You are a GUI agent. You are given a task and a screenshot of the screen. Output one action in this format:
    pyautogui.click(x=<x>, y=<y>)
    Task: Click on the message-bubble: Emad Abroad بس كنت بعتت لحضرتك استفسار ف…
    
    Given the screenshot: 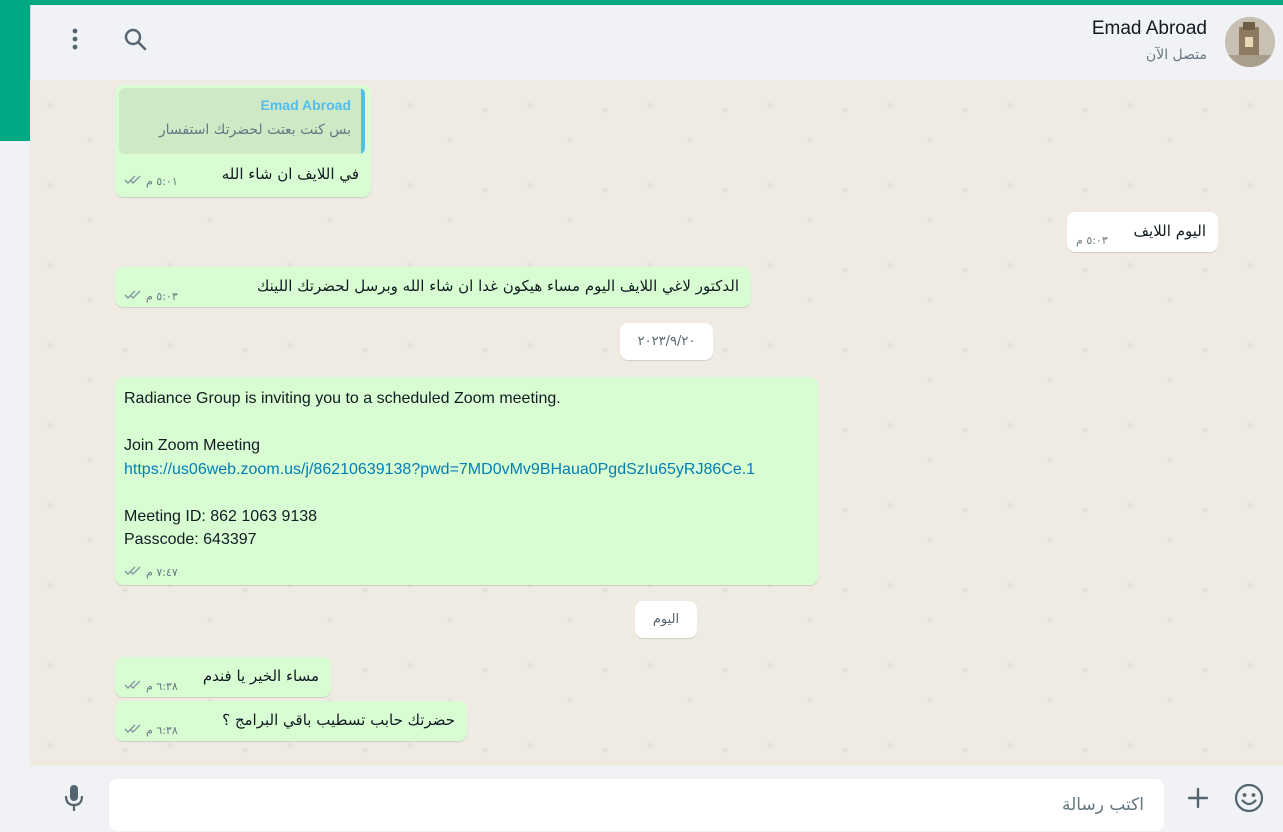 What is the action you would take?
    pyautogui.click(x=243, y=141)
    